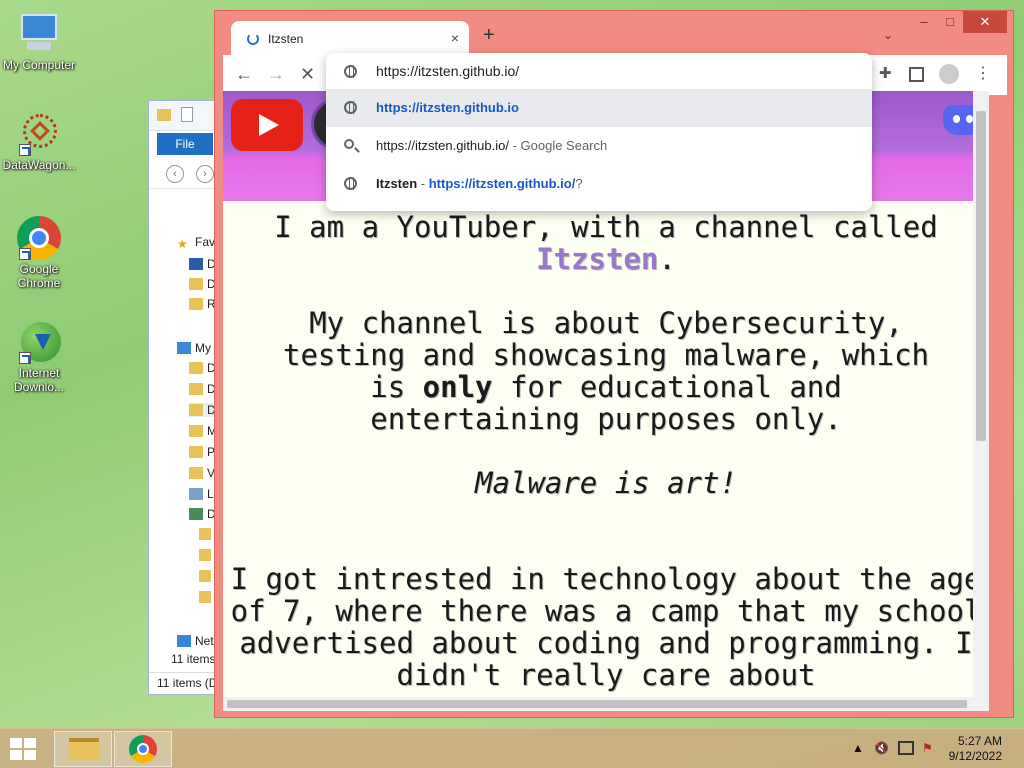 This screenshot has height=768, width=1024. I want to click on channel-link: Itzsten, so click(597, 259).